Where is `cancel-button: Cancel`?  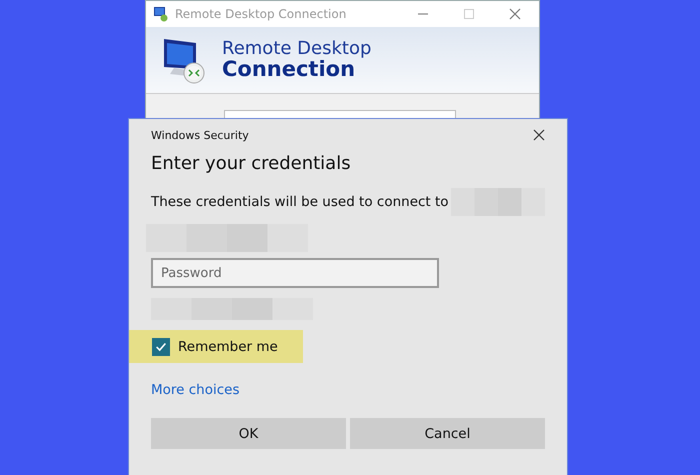 cancel-button: Cancel is located at coordinates (447, 433).